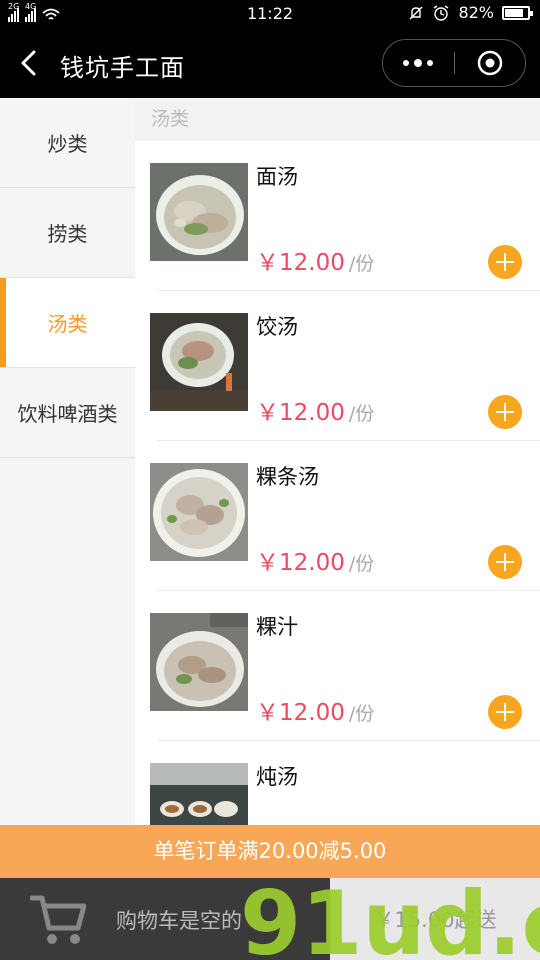 Image resolution: width=540 pixels, height=960 pixels. What do you see at coordinates (514, 12) in the screenshot?
I see `battery-fill` at bounding box center [514, 12].